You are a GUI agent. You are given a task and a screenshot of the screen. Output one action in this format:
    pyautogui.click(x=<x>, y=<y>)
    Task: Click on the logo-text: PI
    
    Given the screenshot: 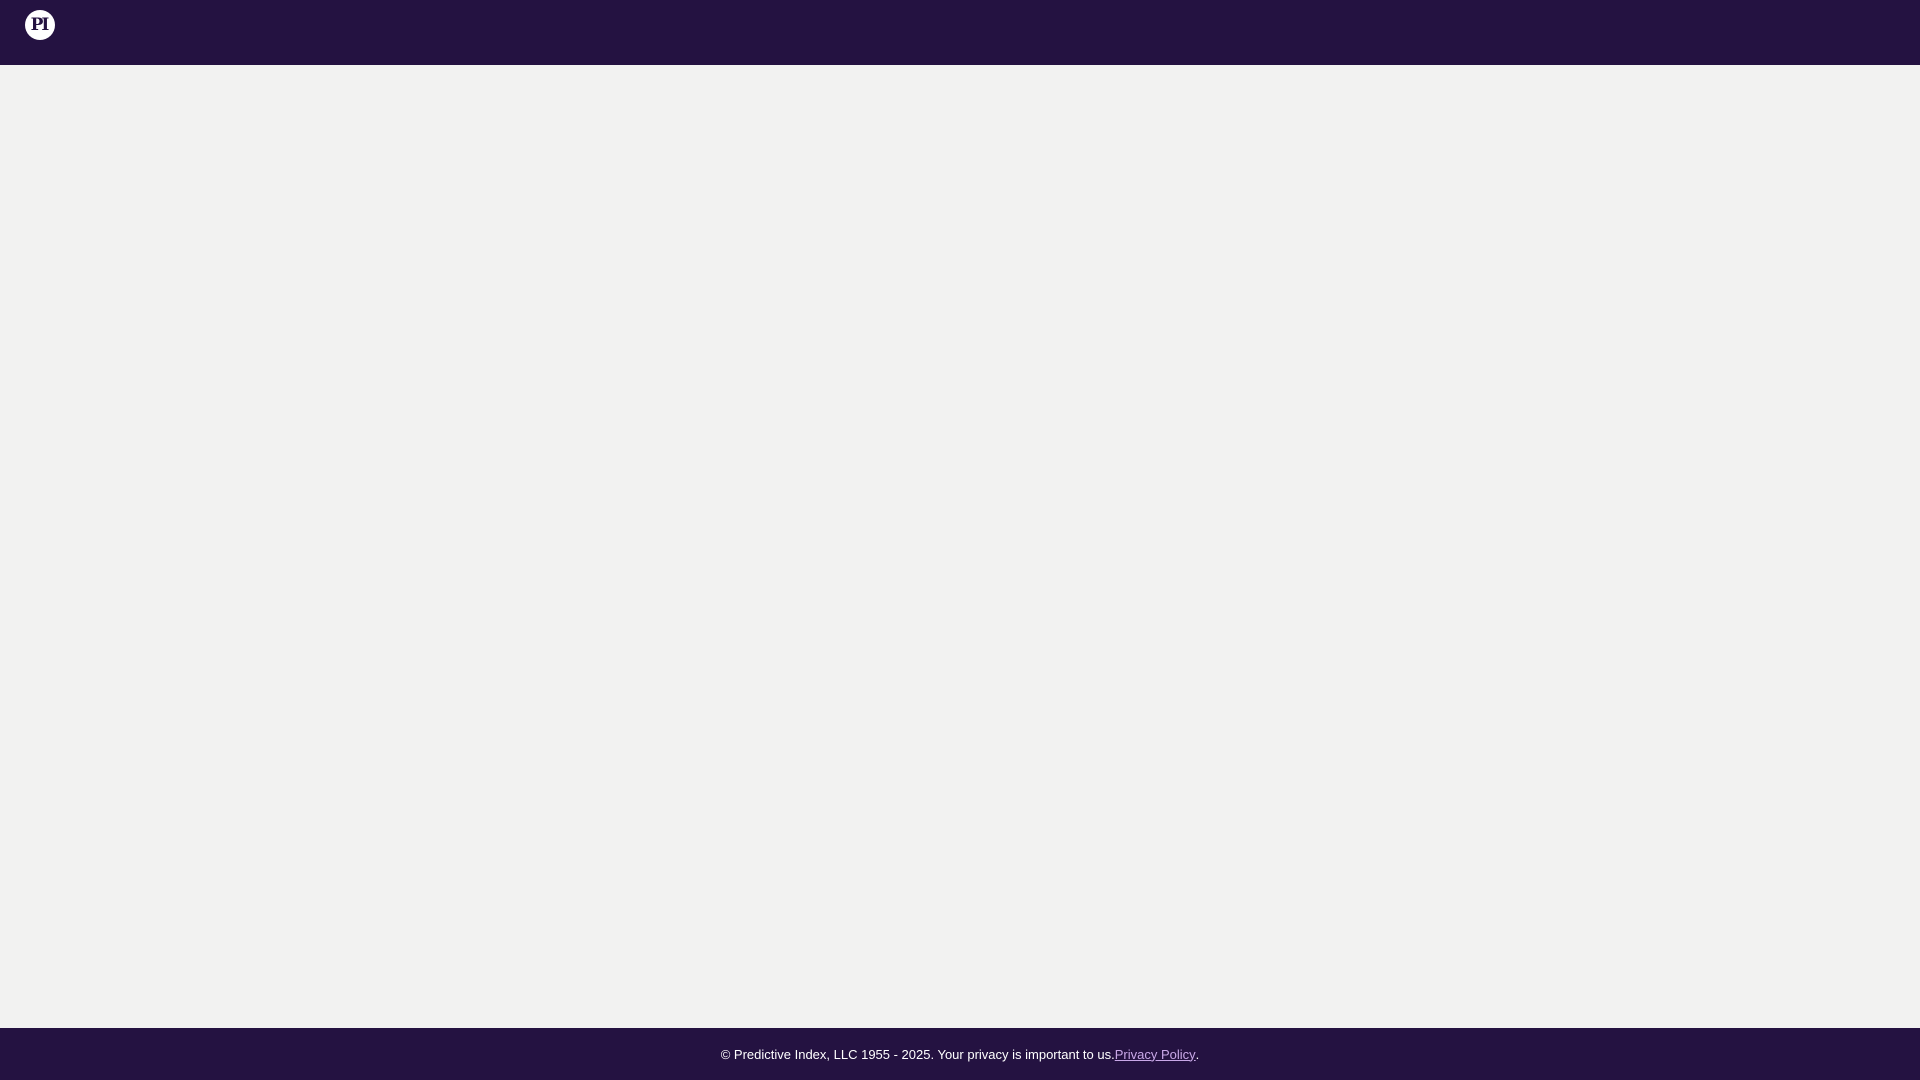 What is the action you would take?
    pyautogui.click(x=40, y=24)
    